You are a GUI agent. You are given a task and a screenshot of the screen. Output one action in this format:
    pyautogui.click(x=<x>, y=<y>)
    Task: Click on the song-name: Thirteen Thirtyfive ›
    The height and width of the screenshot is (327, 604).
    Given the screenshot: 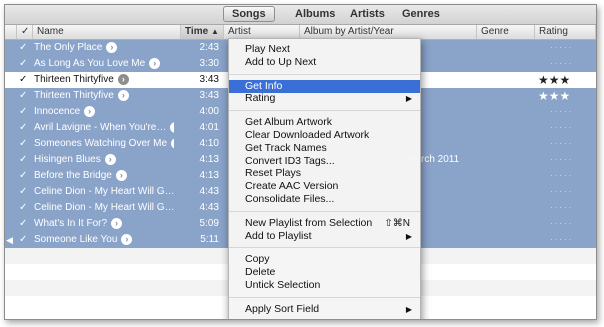 What is the action you would take?
    pyautogui.click(x=104, y=96)
    